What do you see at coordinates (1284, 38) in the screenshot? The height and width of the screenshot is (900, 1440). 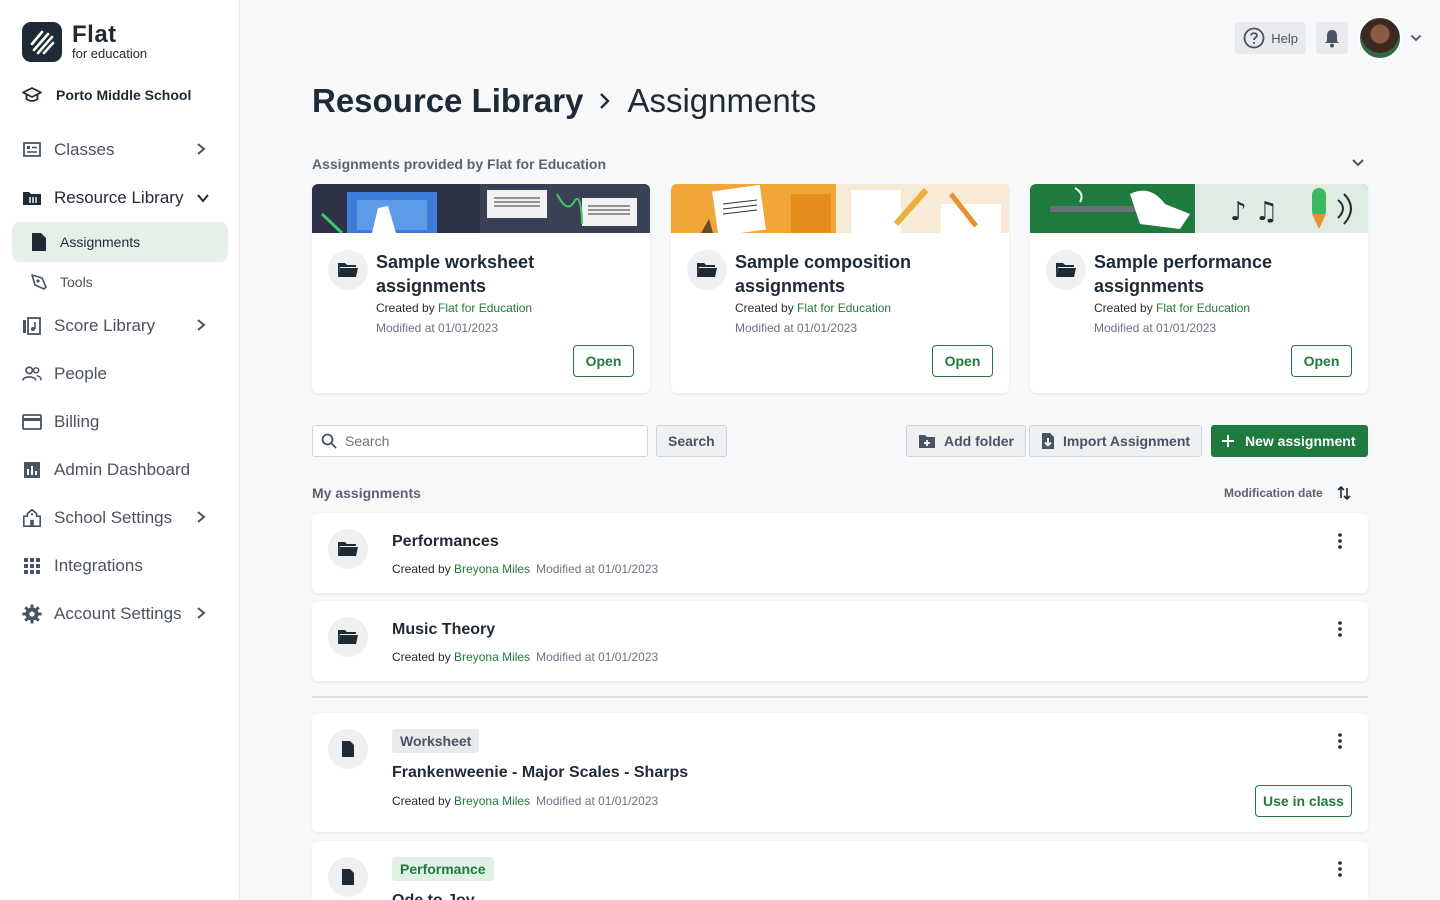 I see `help-label: Help` at bounding box center [1284, 38].